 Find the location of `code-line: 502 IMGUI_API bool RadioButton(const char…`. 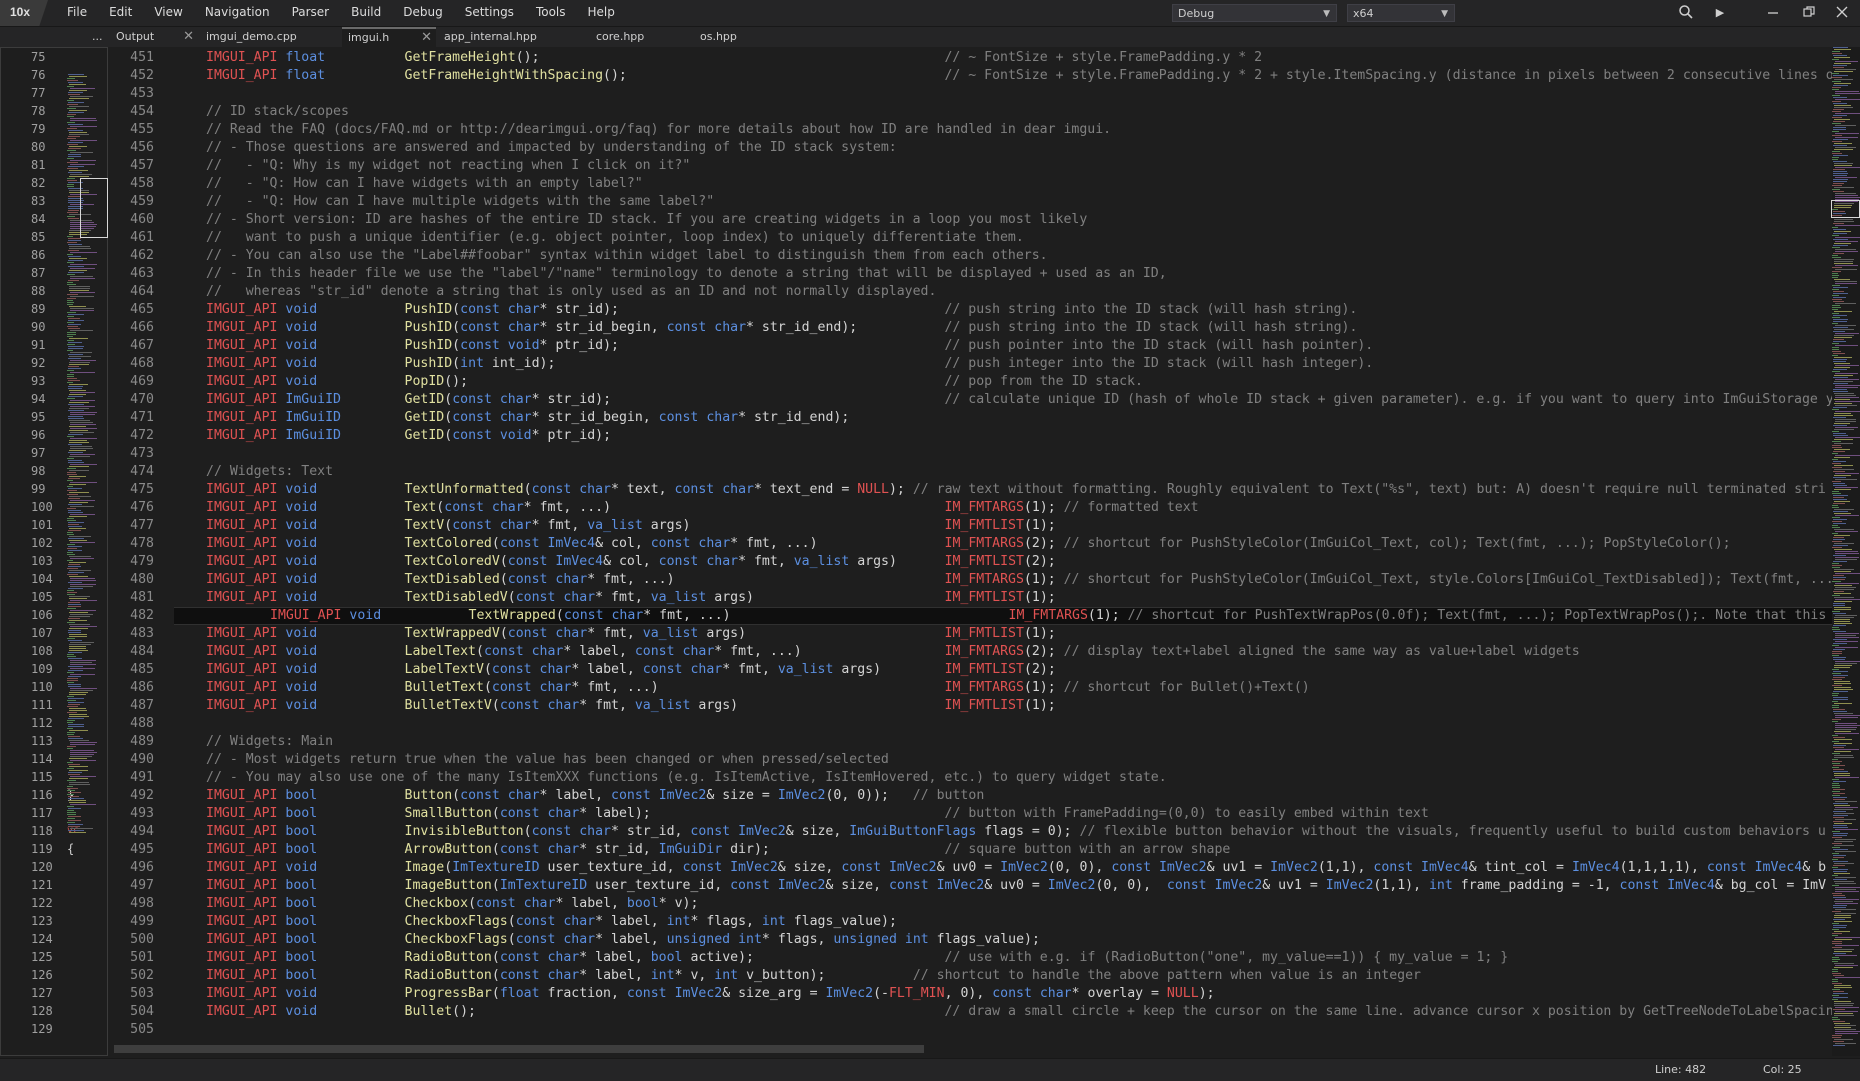

code-line: 502 IMGUI_API bool RadioButton(const char… is located at coordinates (971, 976).